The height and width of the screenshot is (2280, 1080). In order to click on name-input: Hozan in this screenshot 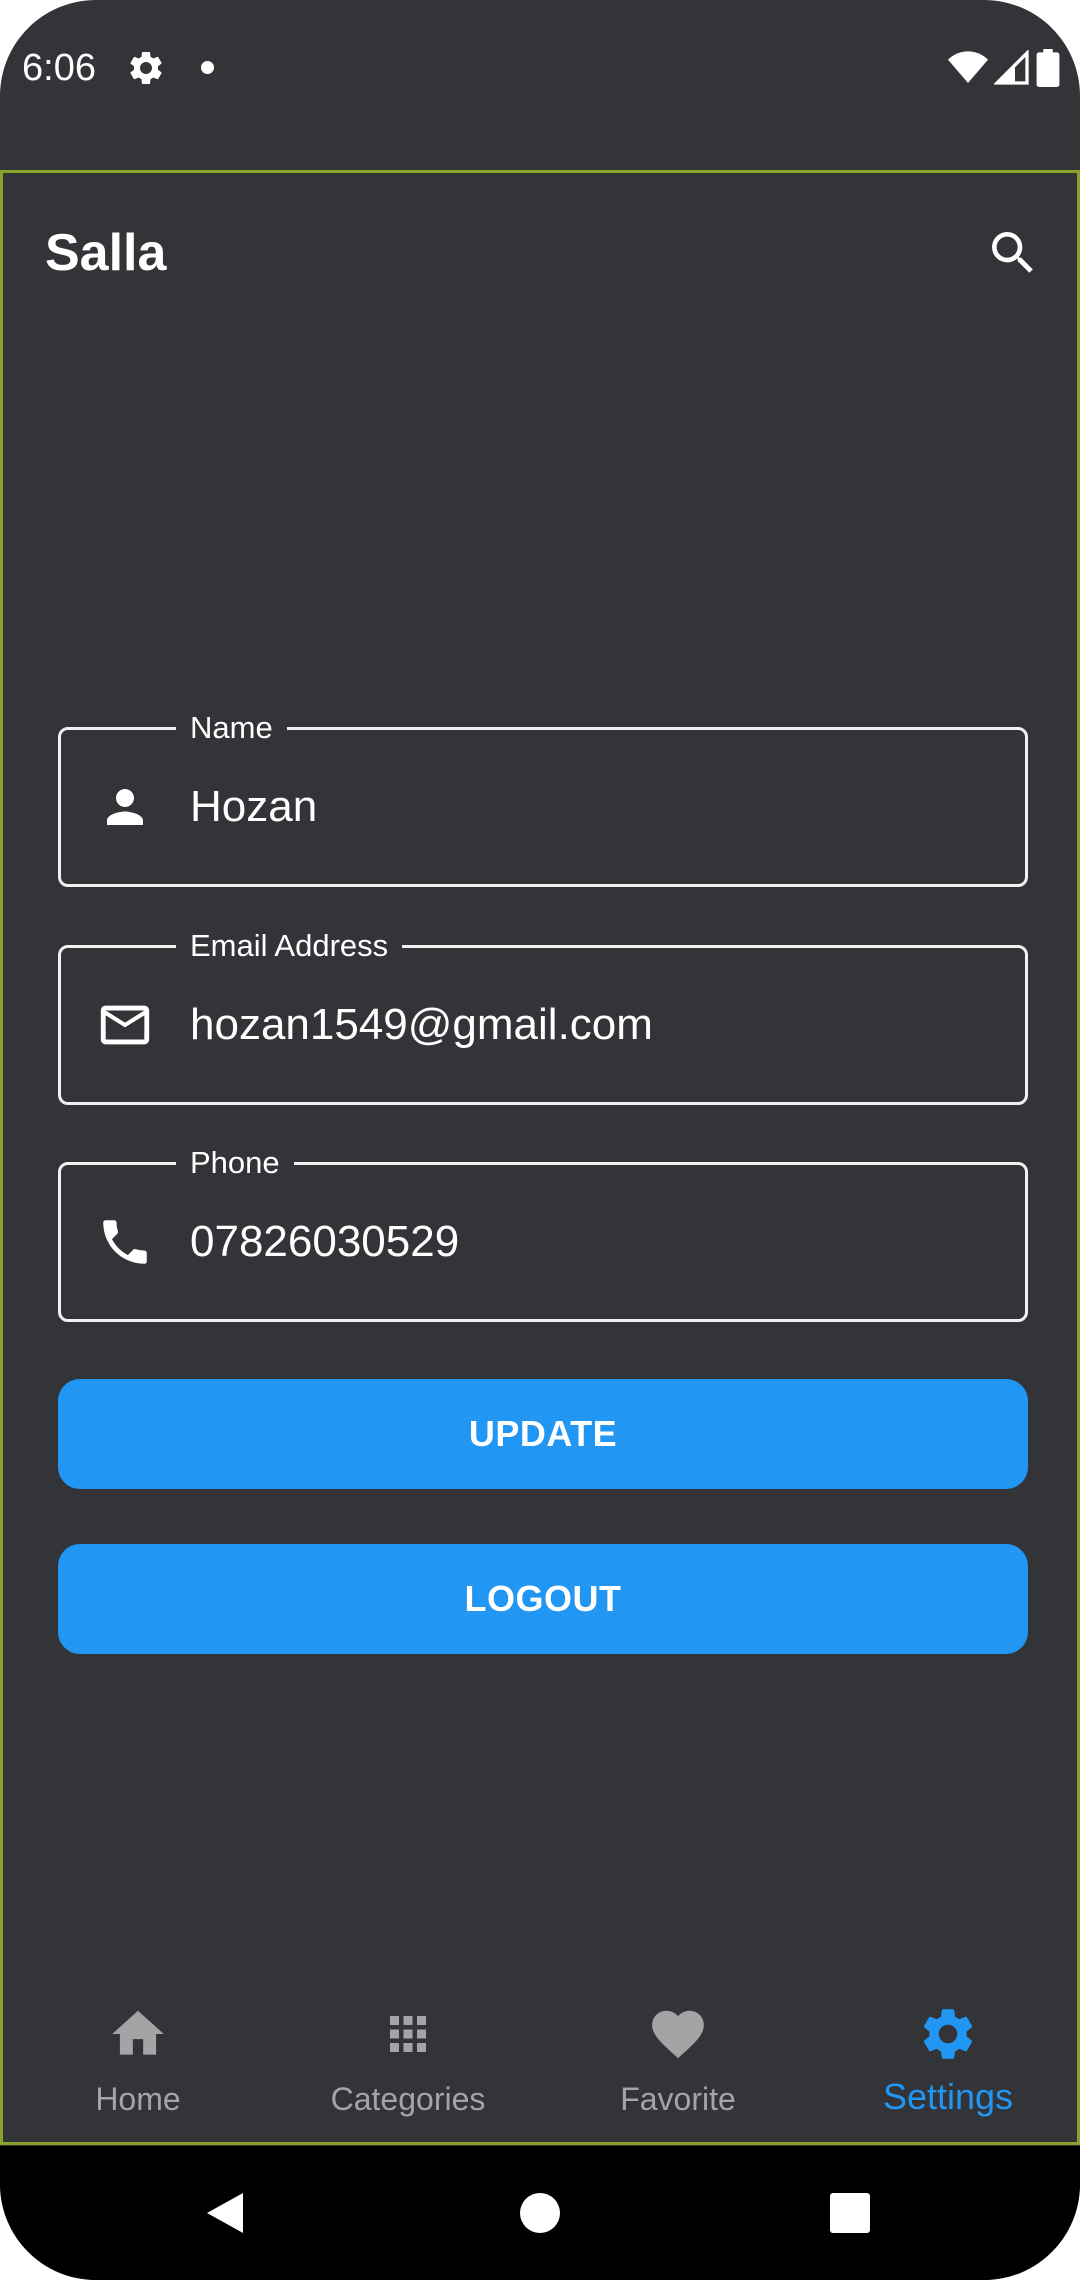, I will do `click(253, 807)`.